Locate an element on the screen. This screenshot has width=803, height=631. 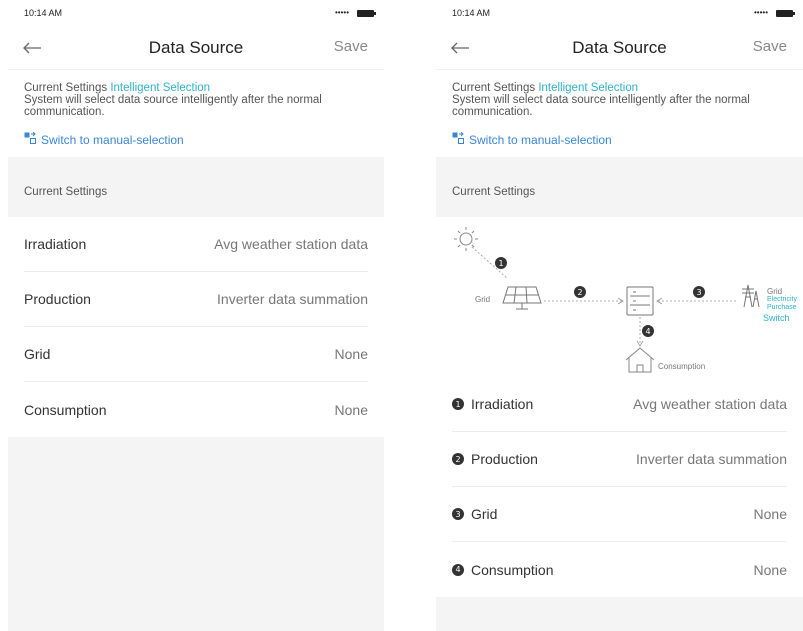
setting-row-grid: 3 Grid None is located at coordinates (619, 514).